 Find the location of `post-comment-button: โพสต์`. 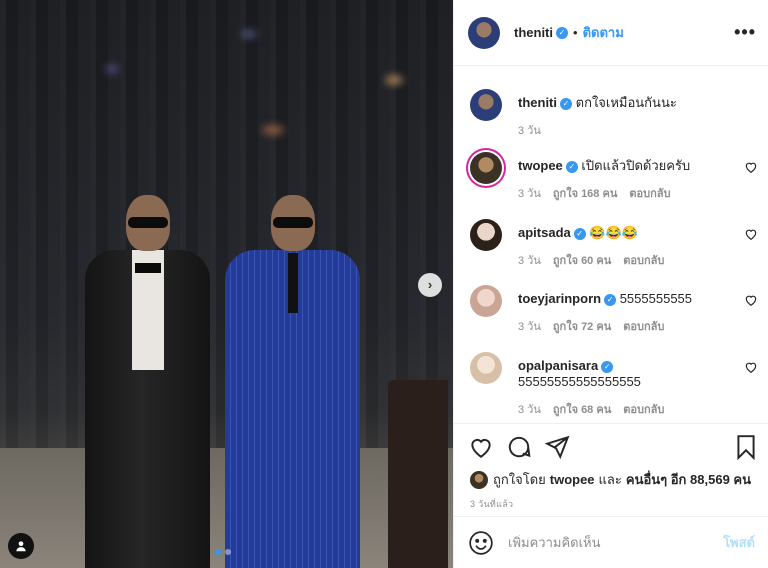

post-comment-button: โพสต์ is located at coordinates (739, 542).